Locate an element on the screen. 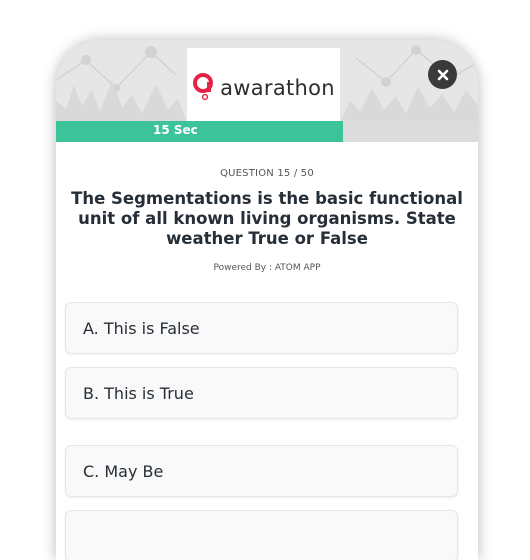 The image size is (530, 560). brand-logo: awarathon is located at coordinates (263, 86).